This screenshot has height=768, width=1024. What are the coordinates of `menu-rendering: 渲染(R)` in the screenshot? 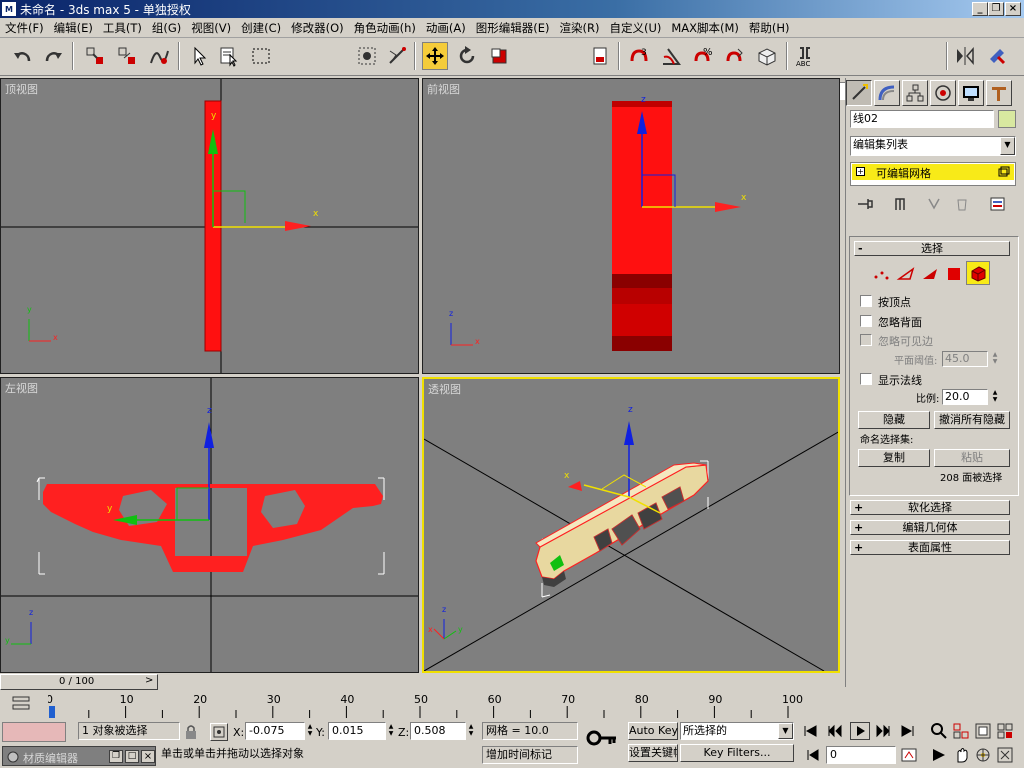 It's located at (579, 28).